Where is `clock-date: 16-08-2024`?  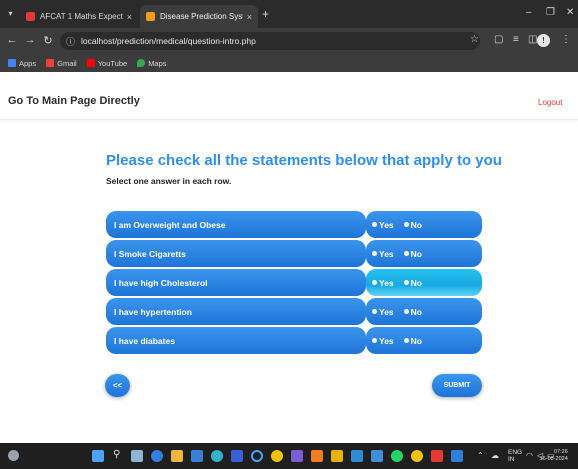 clock-date: 16-08-2024 is located at coordinates (553, 459).